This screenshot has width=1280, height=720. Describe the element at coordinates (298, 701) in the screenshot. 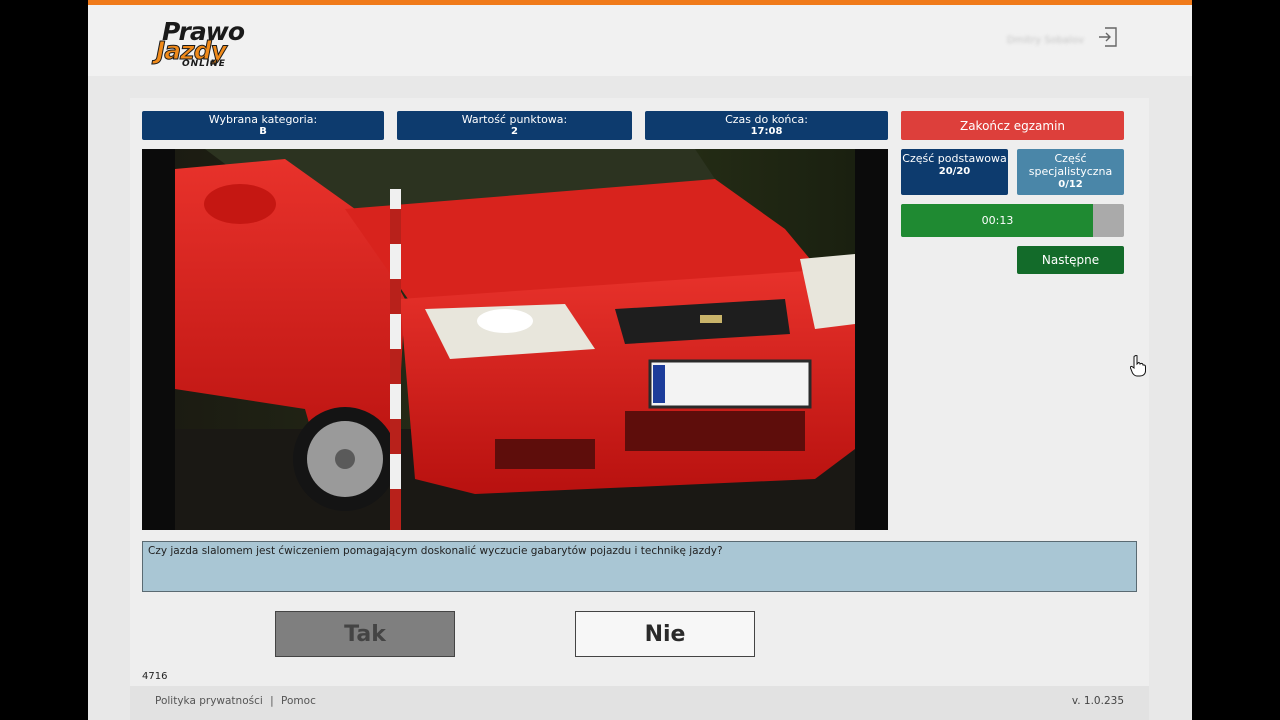

I see `help-link: Pomoc` at that location.